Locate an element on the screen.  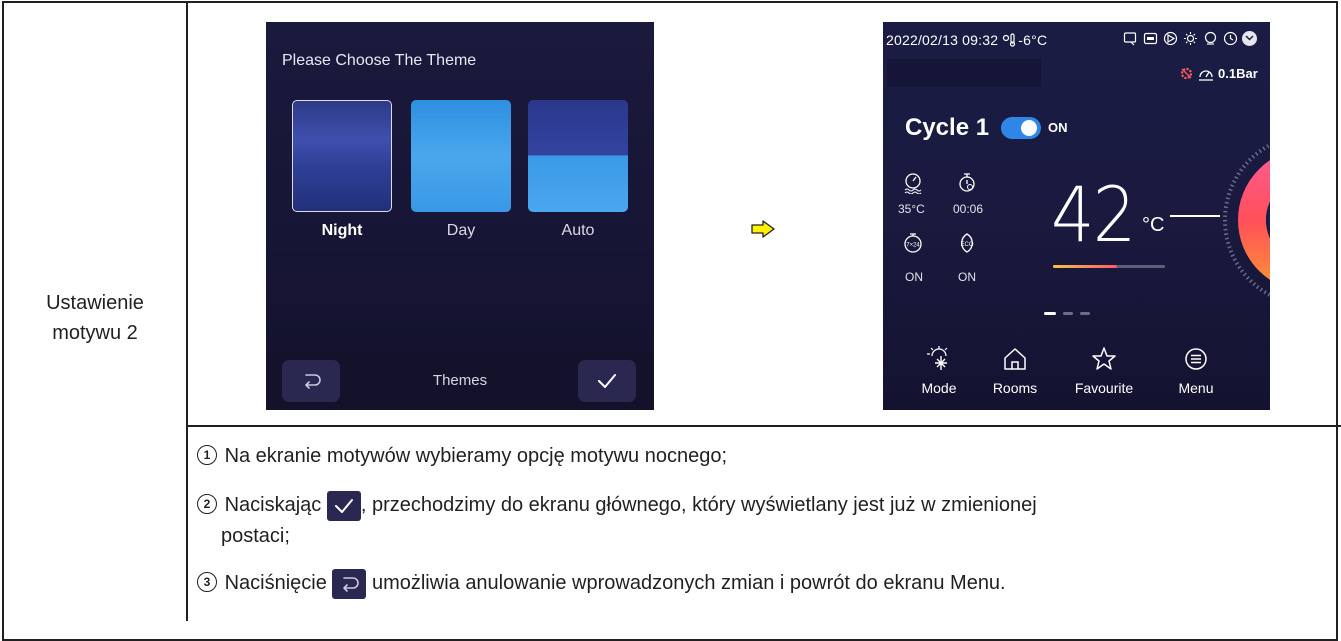
step-number: 1 is located at coordinates (207, 455).